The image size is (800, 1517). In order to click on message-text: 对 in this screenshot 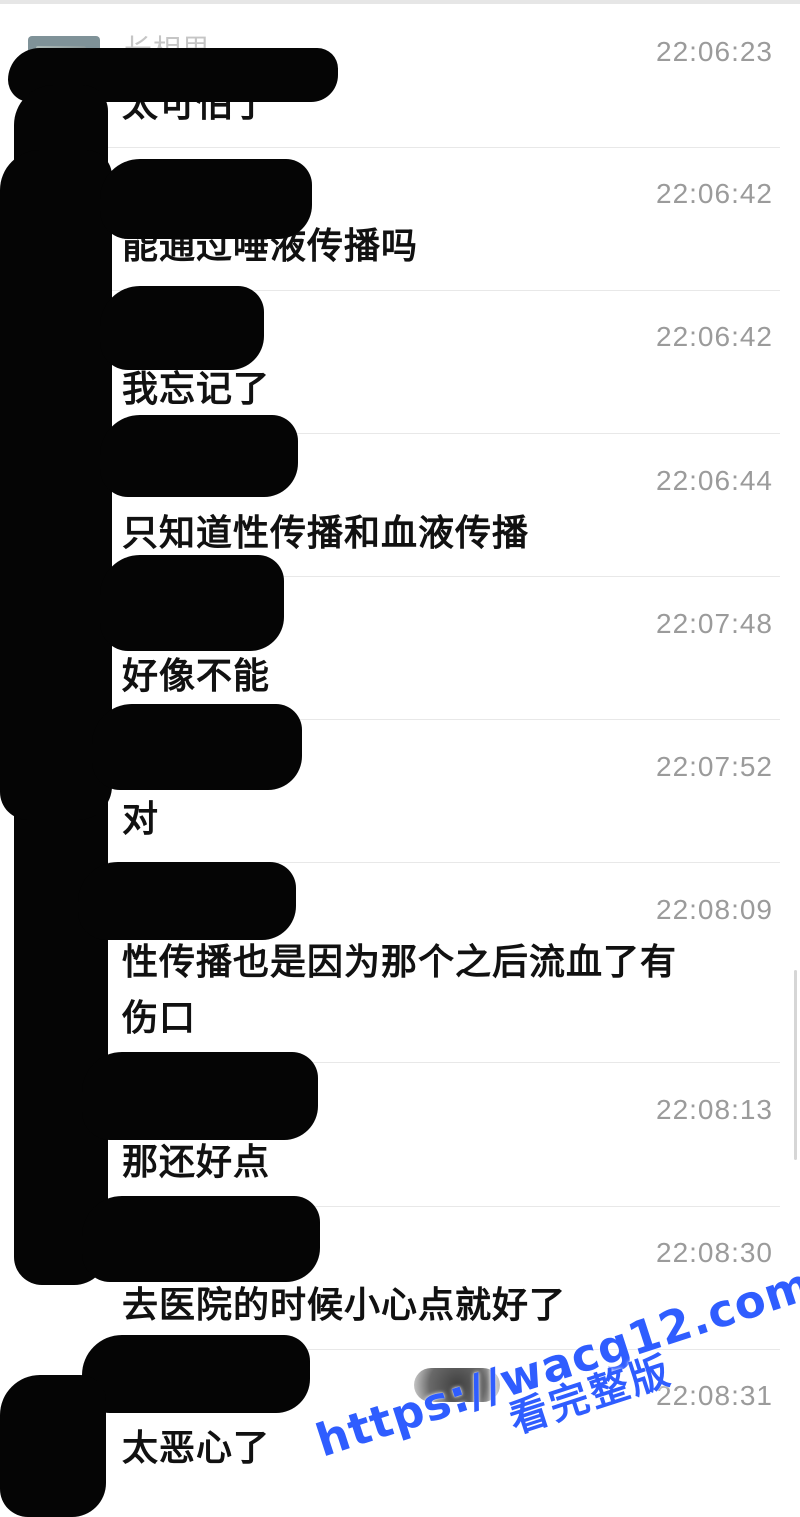, I will do `click(141, 819)`.